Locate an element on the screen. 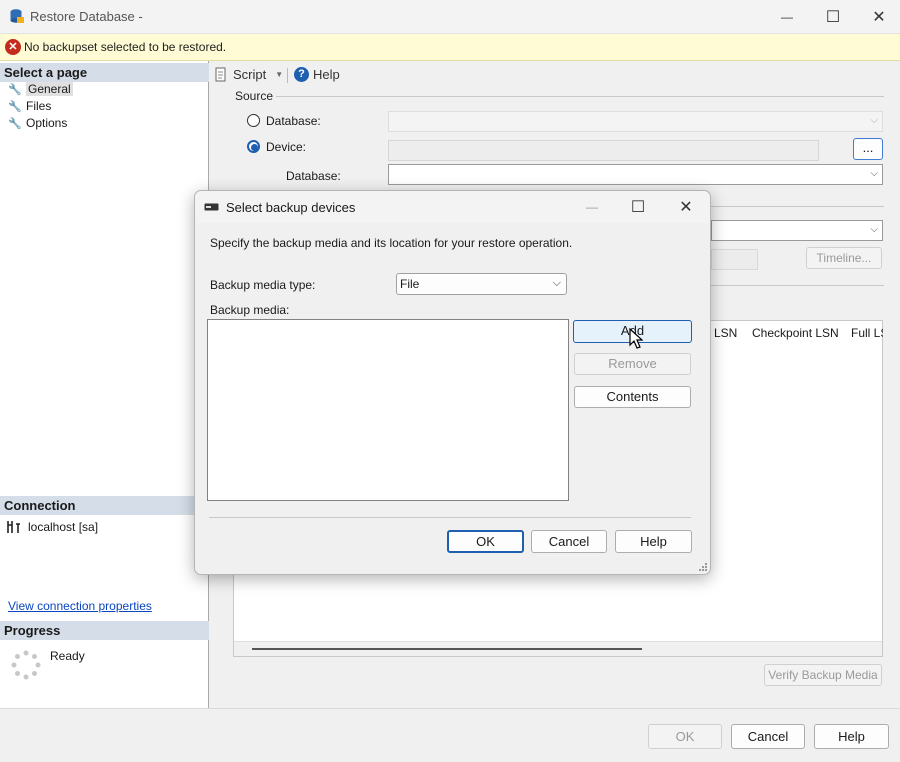 Image resolution: width=900 pixels, height=762 pixels. page-item-files: 🔧 Files is located at coordinates (29, 106).